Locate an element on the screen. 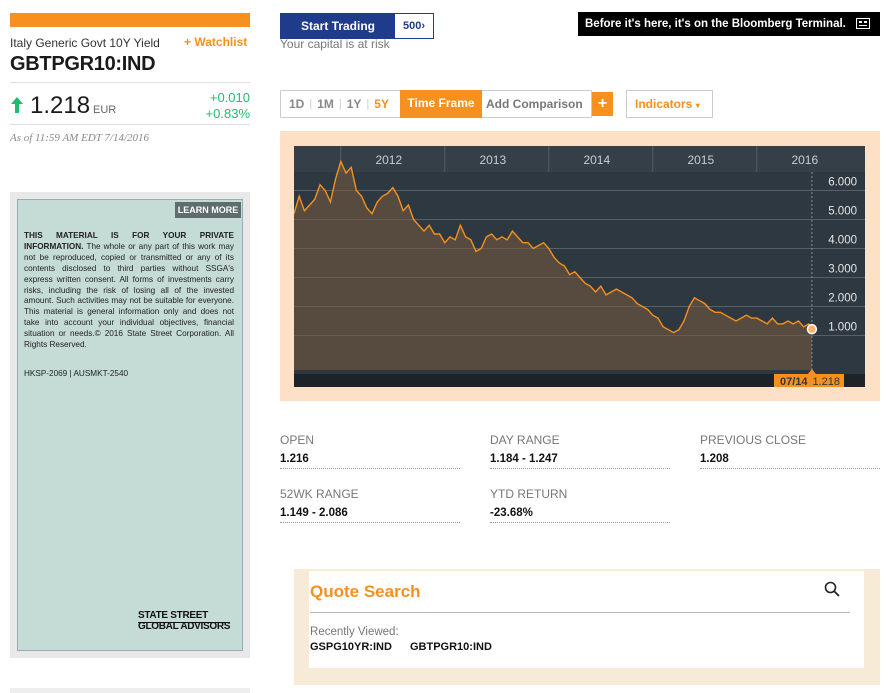  ad-code: HKSP-2069 | AUSMKT-2540 is located at coordinates (76, 373).